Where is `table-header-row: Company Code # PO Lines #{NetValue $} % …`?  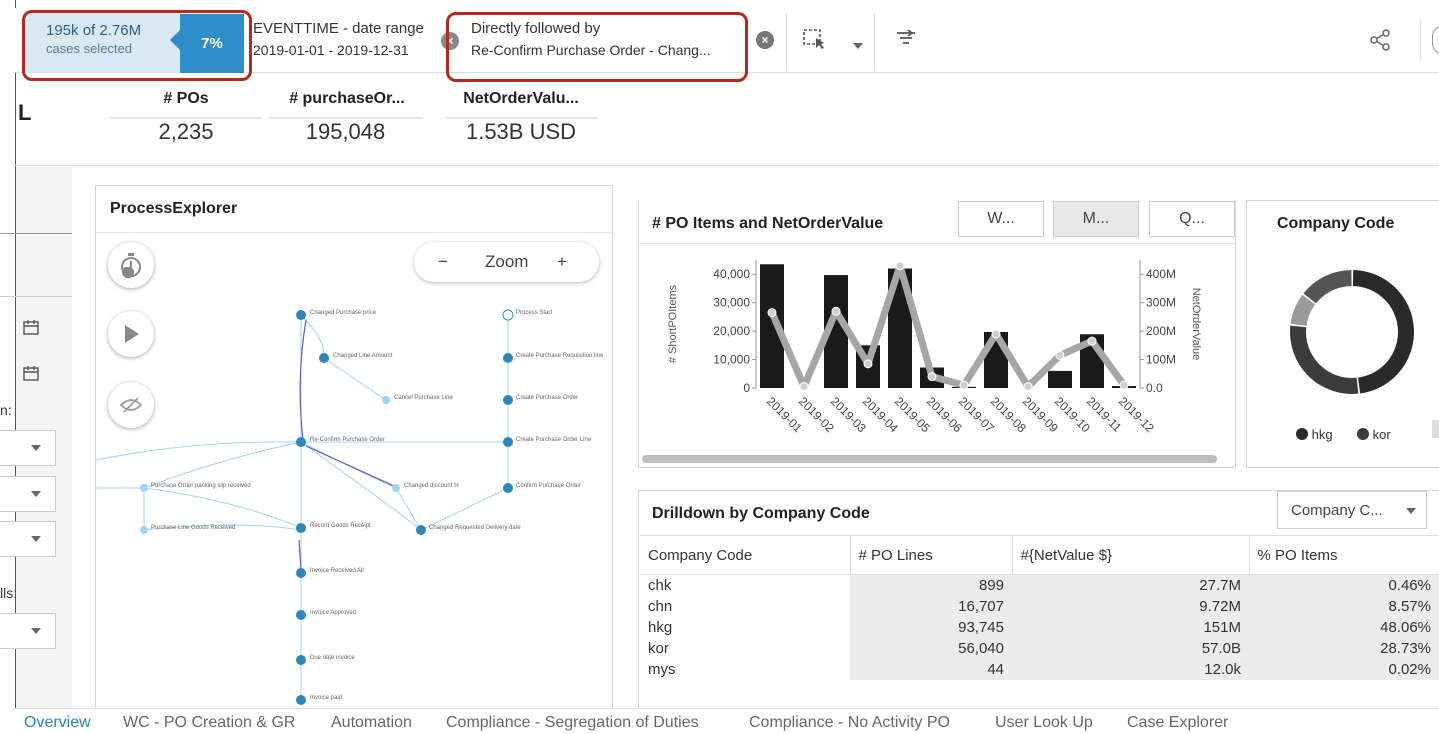 table-header-row: Company Code # PO Lines #{NetValue $} % … is located at coordinates (1039, 555).